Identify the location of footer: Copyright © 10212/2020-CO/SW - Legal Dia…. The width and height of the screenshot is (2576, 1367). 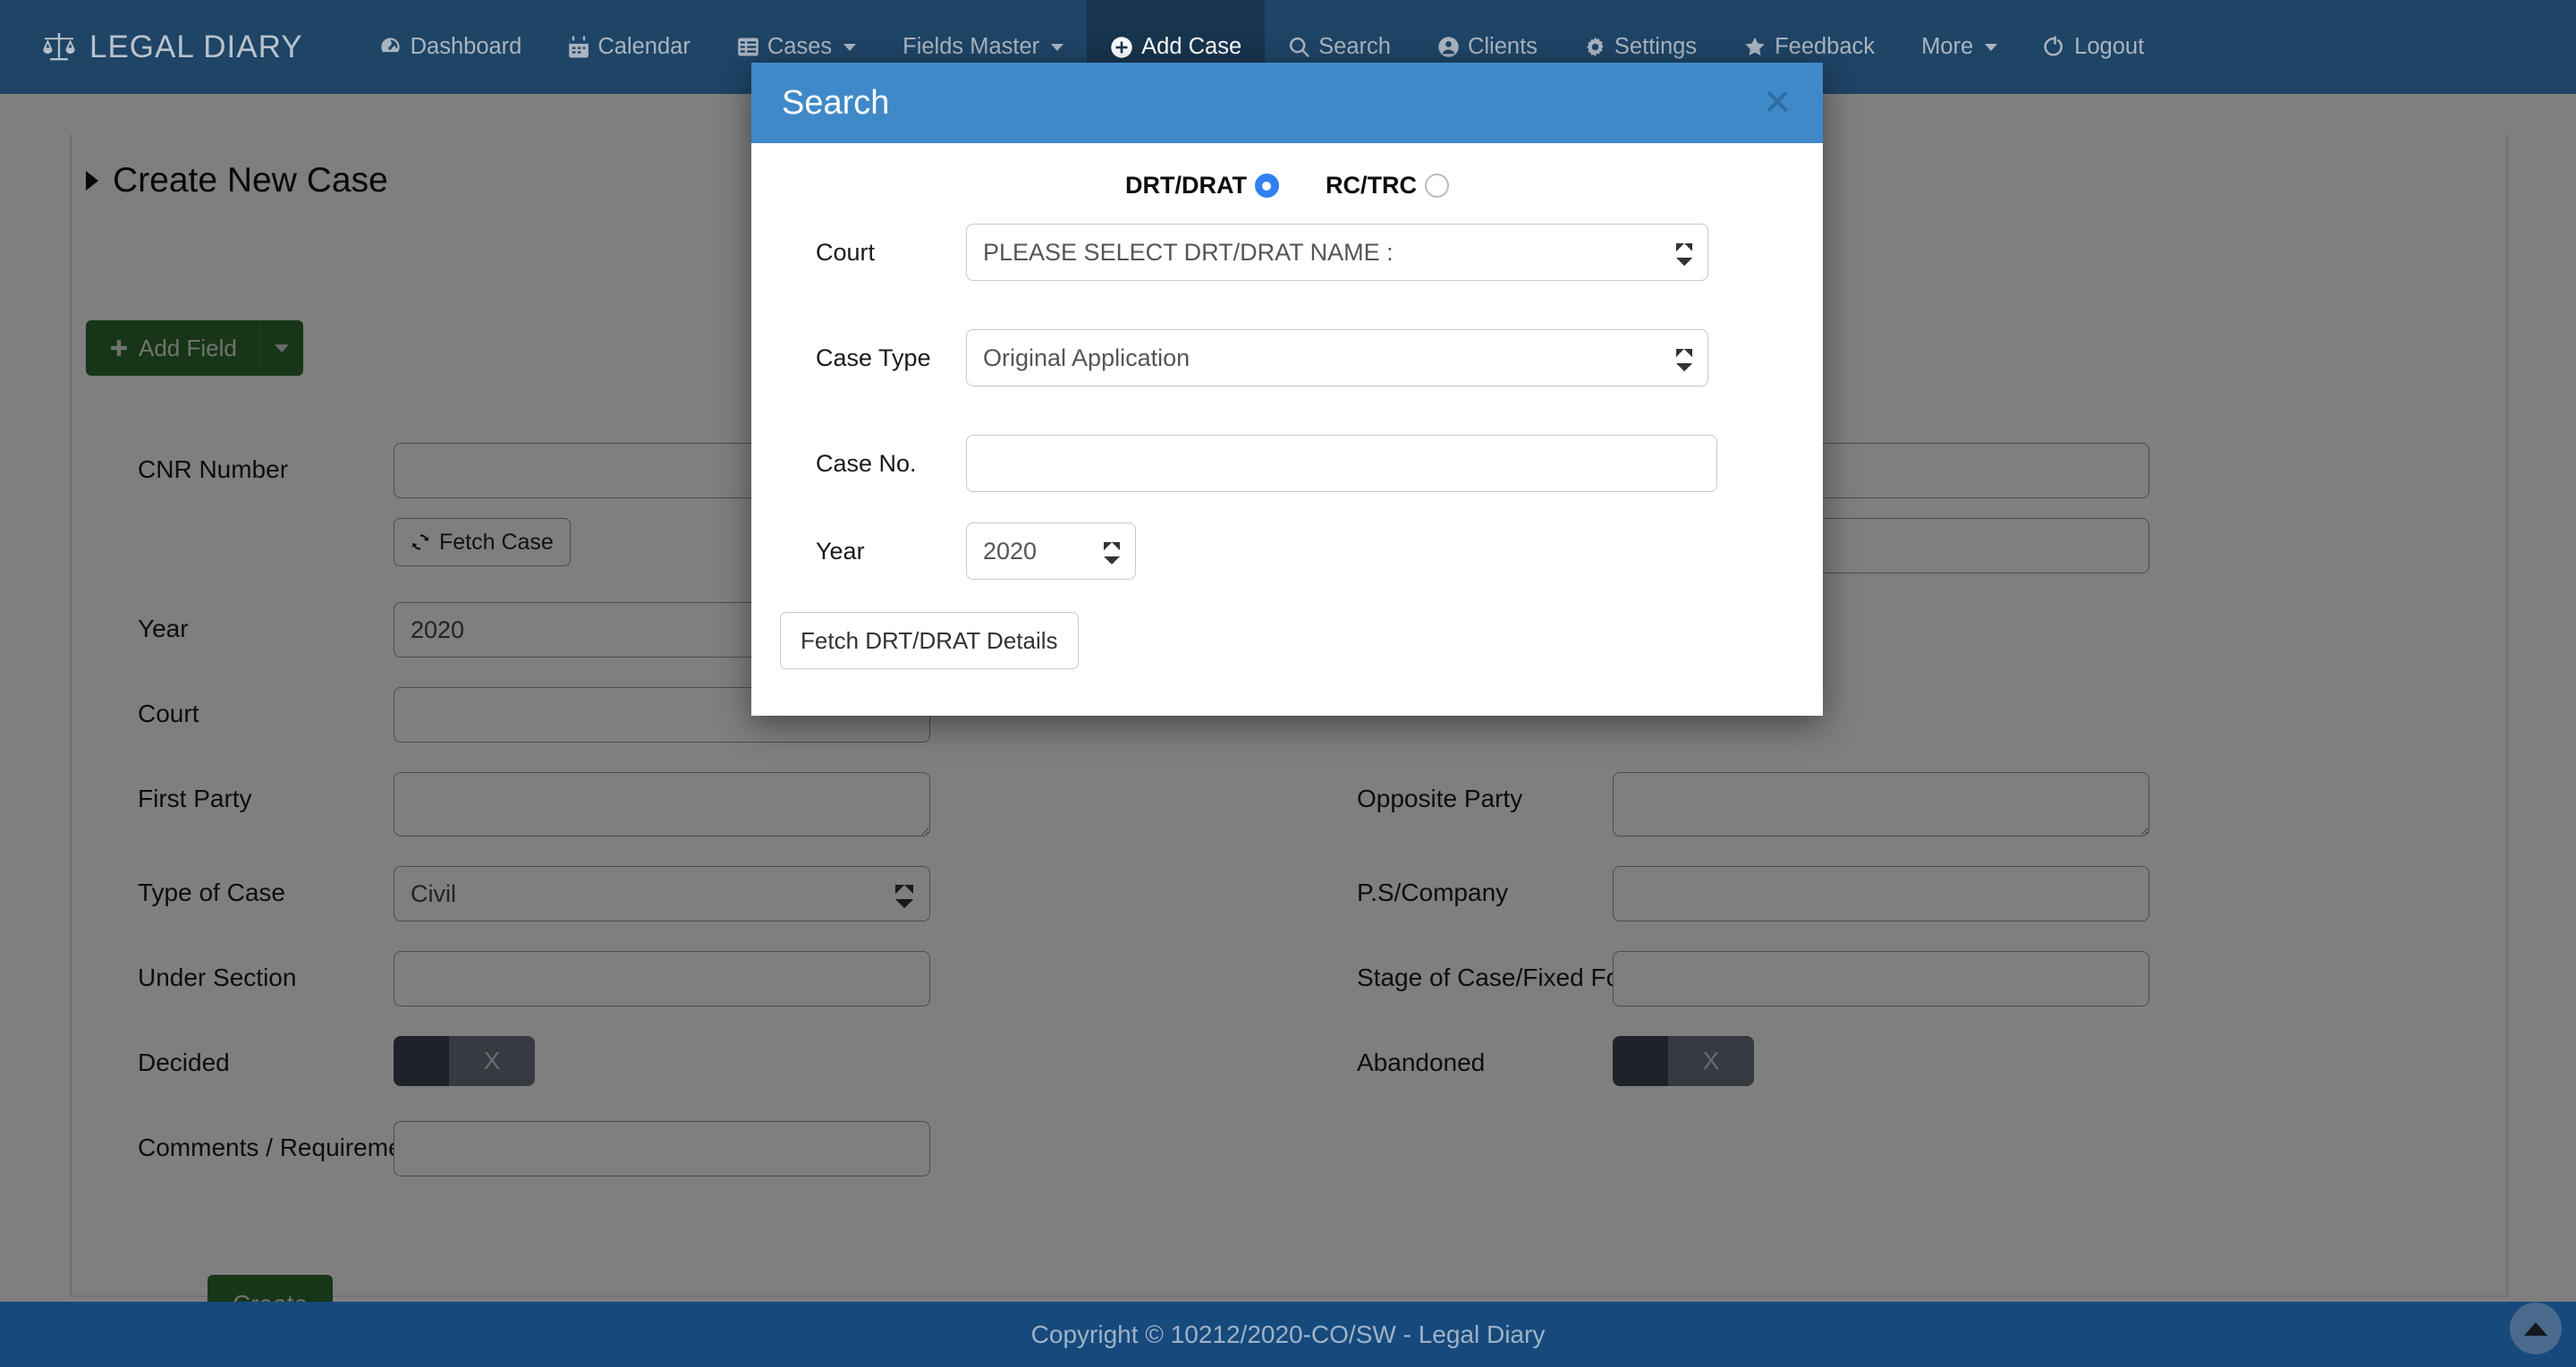
(1288, 1334).